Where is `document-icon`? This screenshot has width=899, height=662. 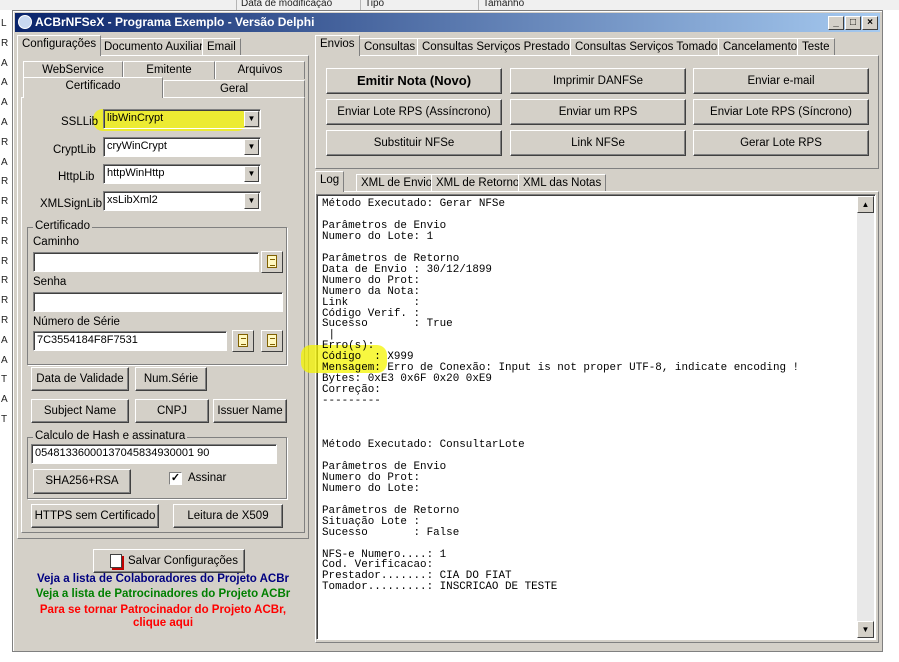
document-icon is located at coordinates (243, 340).